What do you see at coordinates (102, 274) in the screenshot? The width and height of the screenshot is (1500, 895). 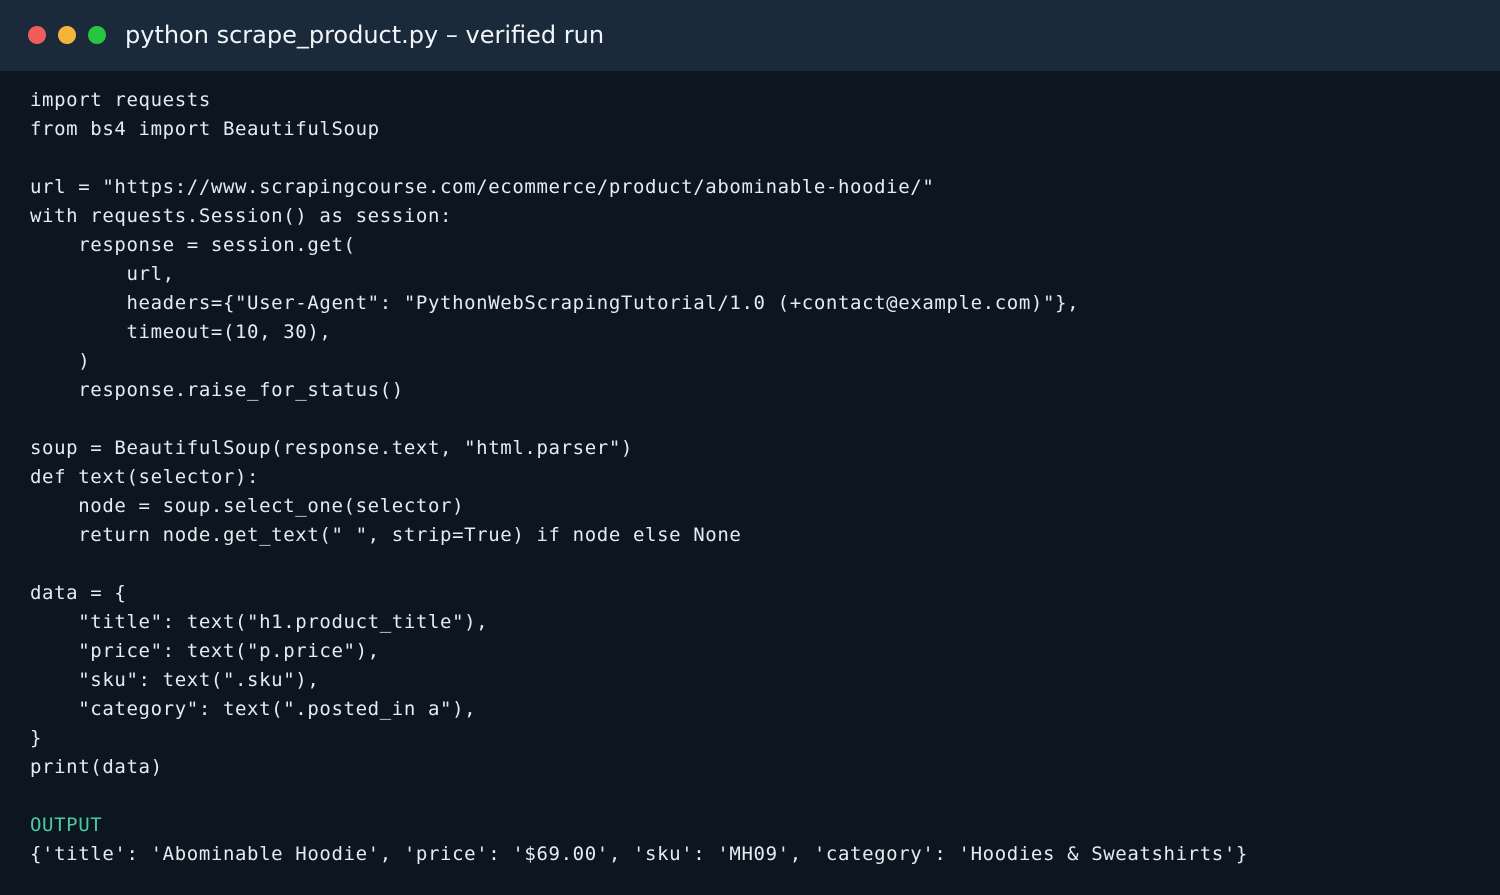 I see `code-line: url,` at bounding box center [102, 274].